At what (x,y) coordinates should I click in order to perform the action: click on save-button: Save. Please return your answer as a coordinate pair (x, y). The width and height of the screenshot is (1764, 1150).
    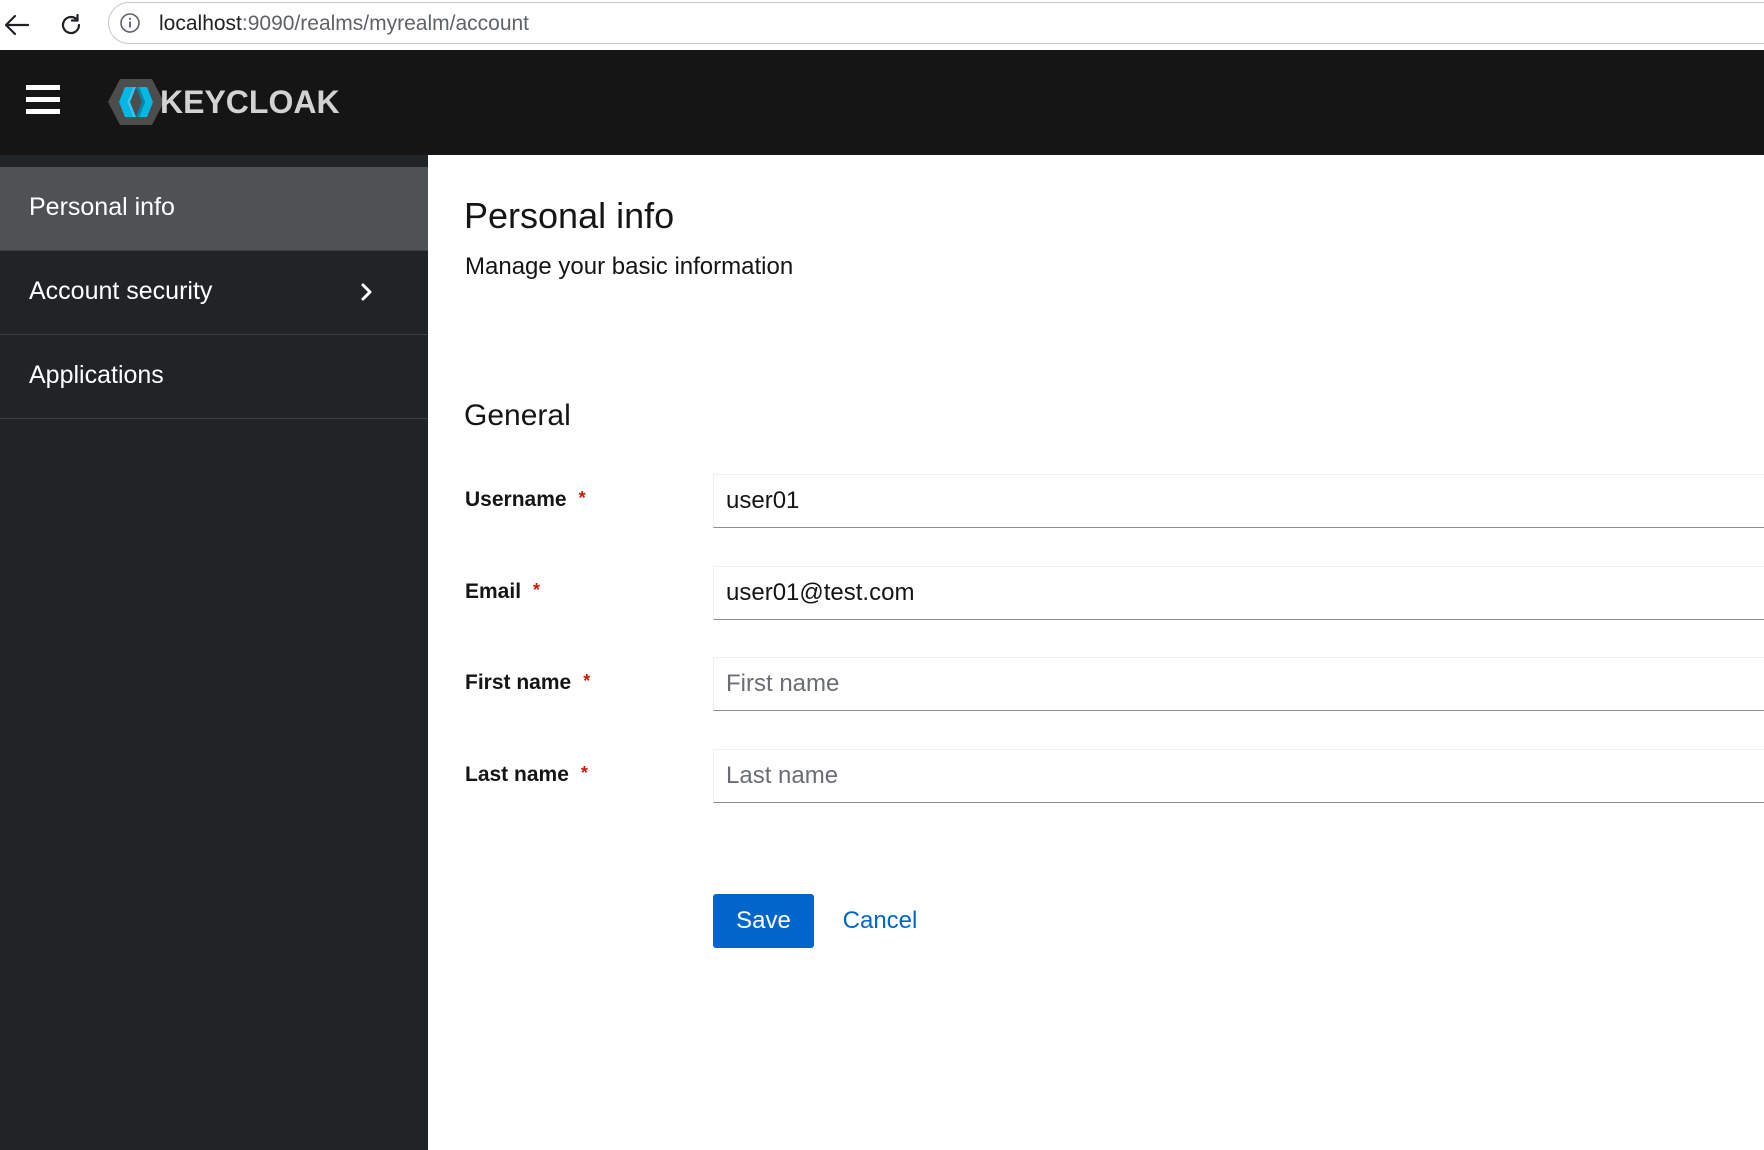
    Looking at the image, I should click on (763, 921).